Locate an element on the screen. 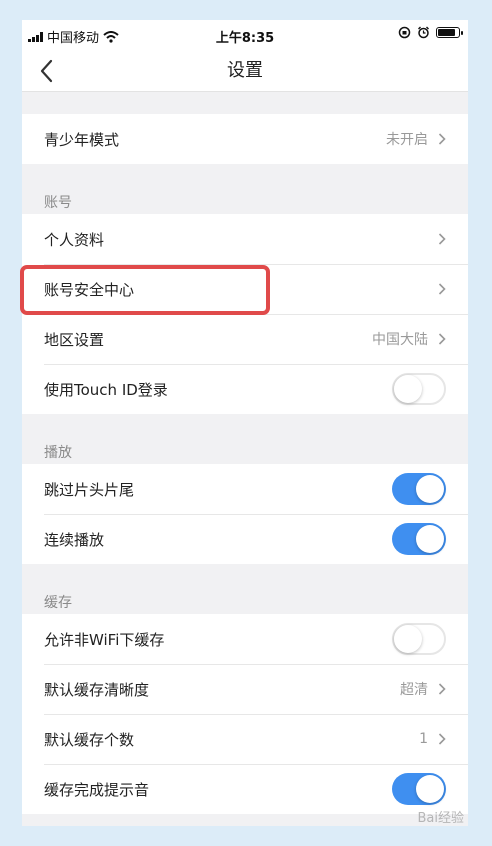 The image size is (492, 846). cache-sound-toggle is located at coordinates (419, 789).